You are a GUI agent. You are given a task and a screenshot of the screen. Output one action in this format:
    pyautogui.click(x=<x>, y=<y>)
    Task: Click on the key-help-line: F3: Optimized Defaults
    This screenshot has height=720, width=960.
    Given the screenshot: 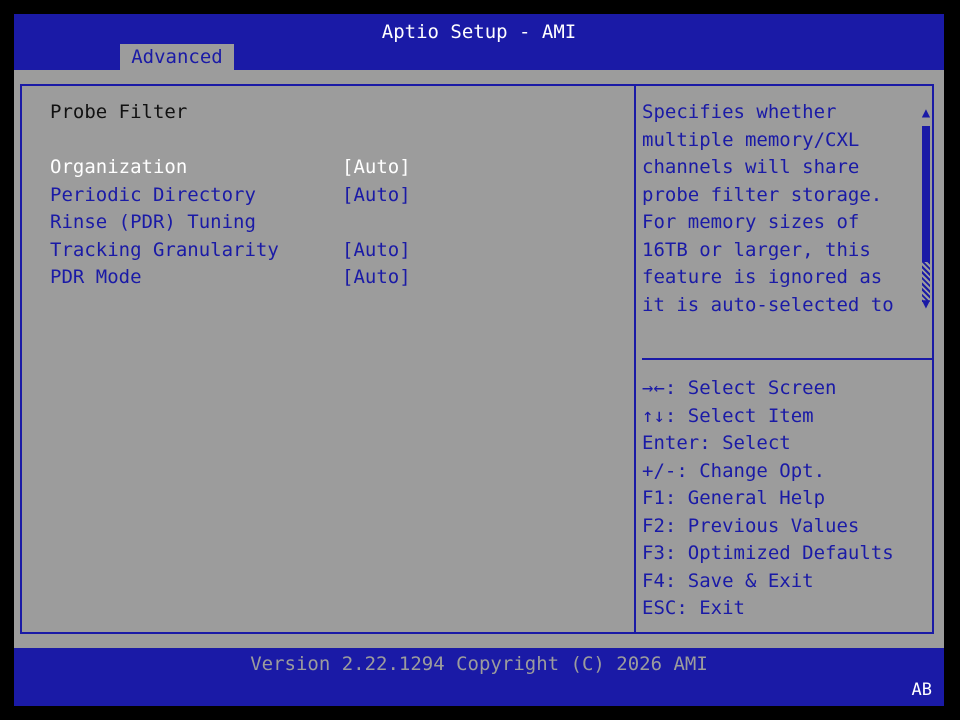 What is the action you would take?
    pyautogui.click(x=768, y=553)
    